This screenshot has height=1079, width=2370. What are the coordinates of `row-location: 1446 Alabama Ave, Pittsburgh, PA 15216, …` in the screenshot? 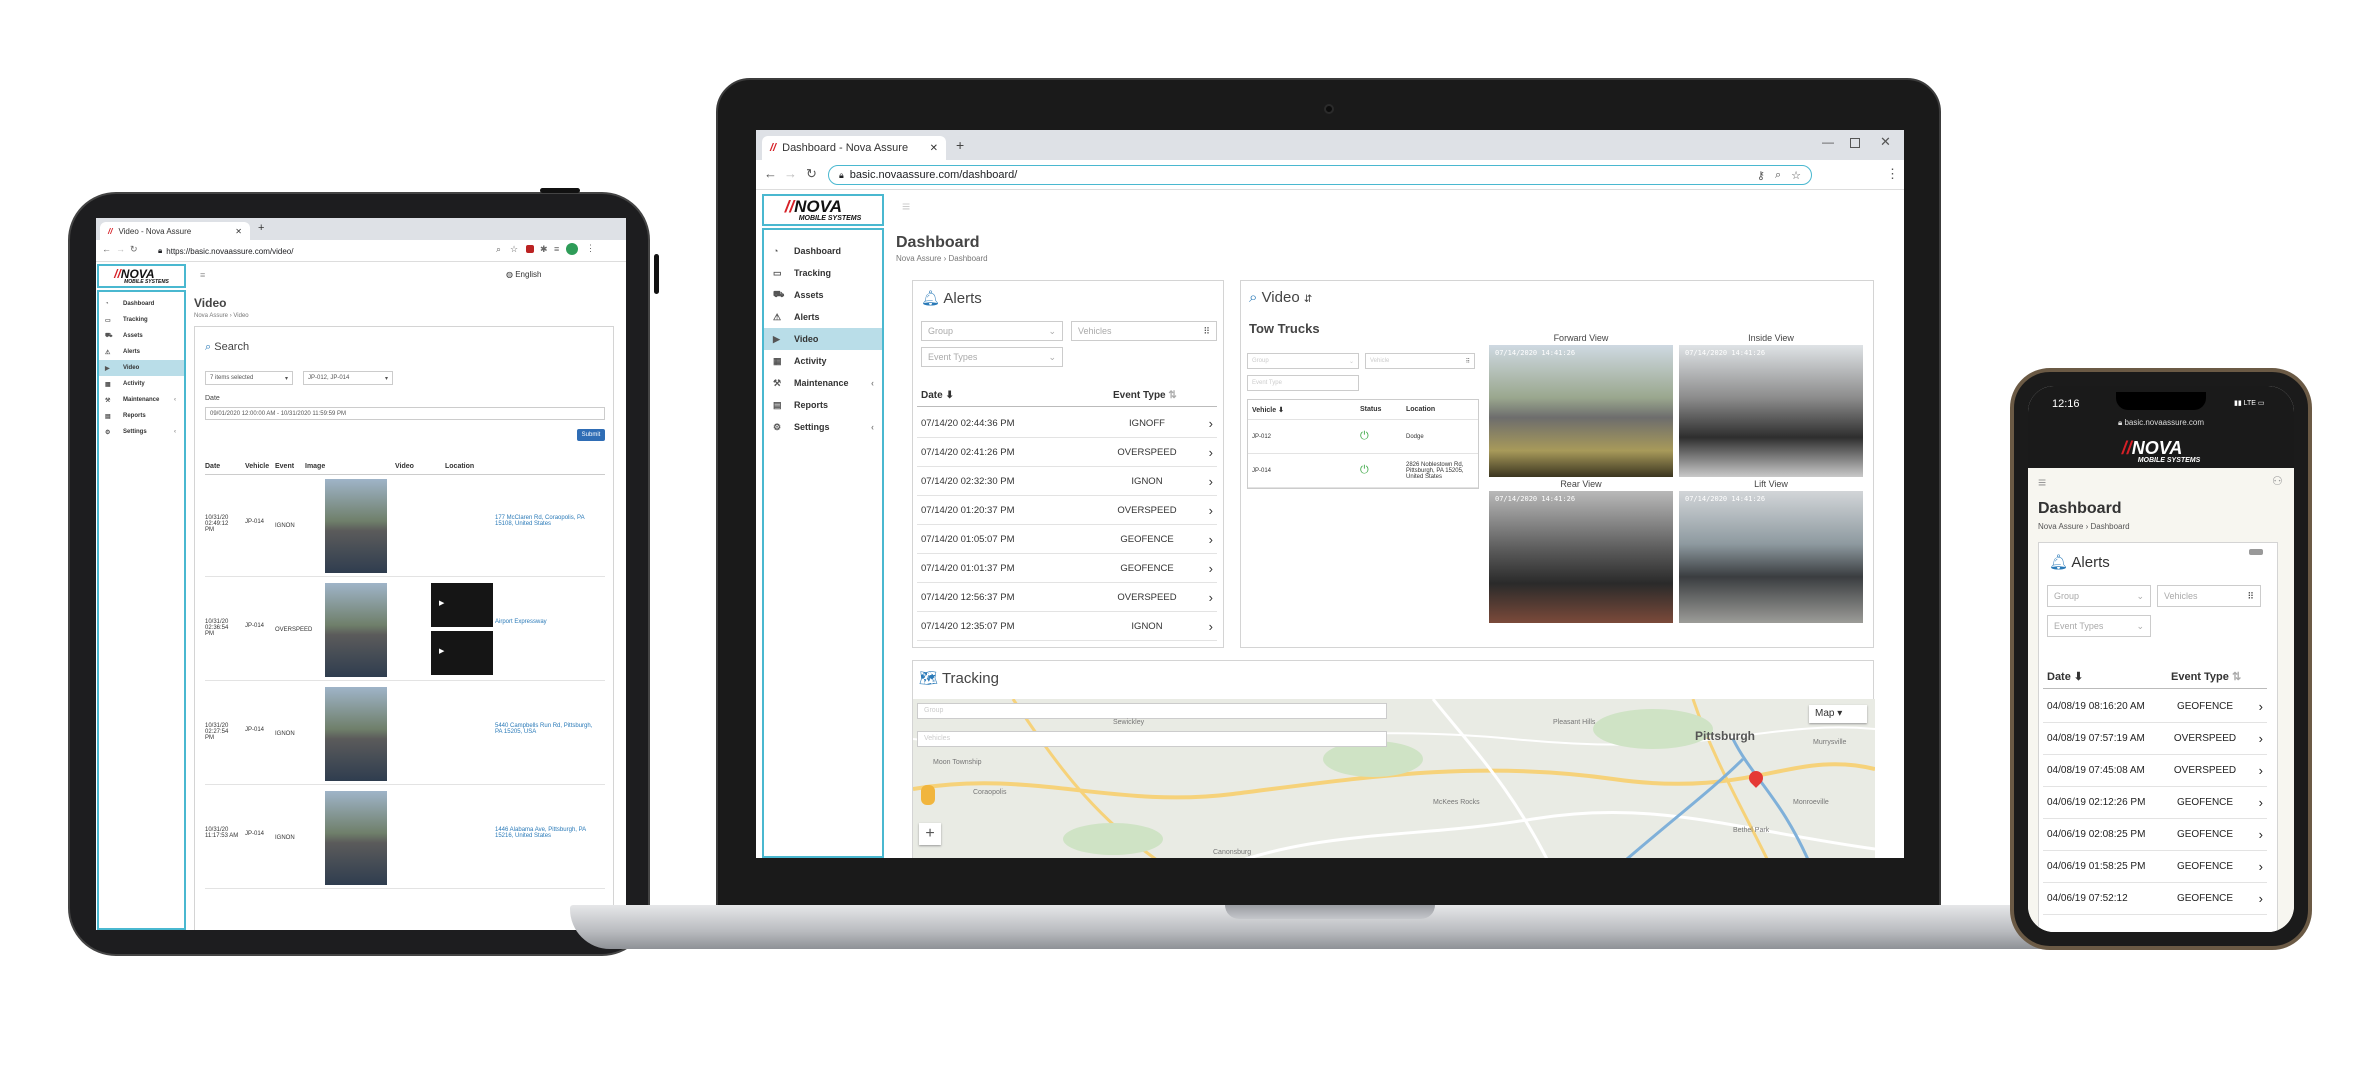 It's located at (545, 833).